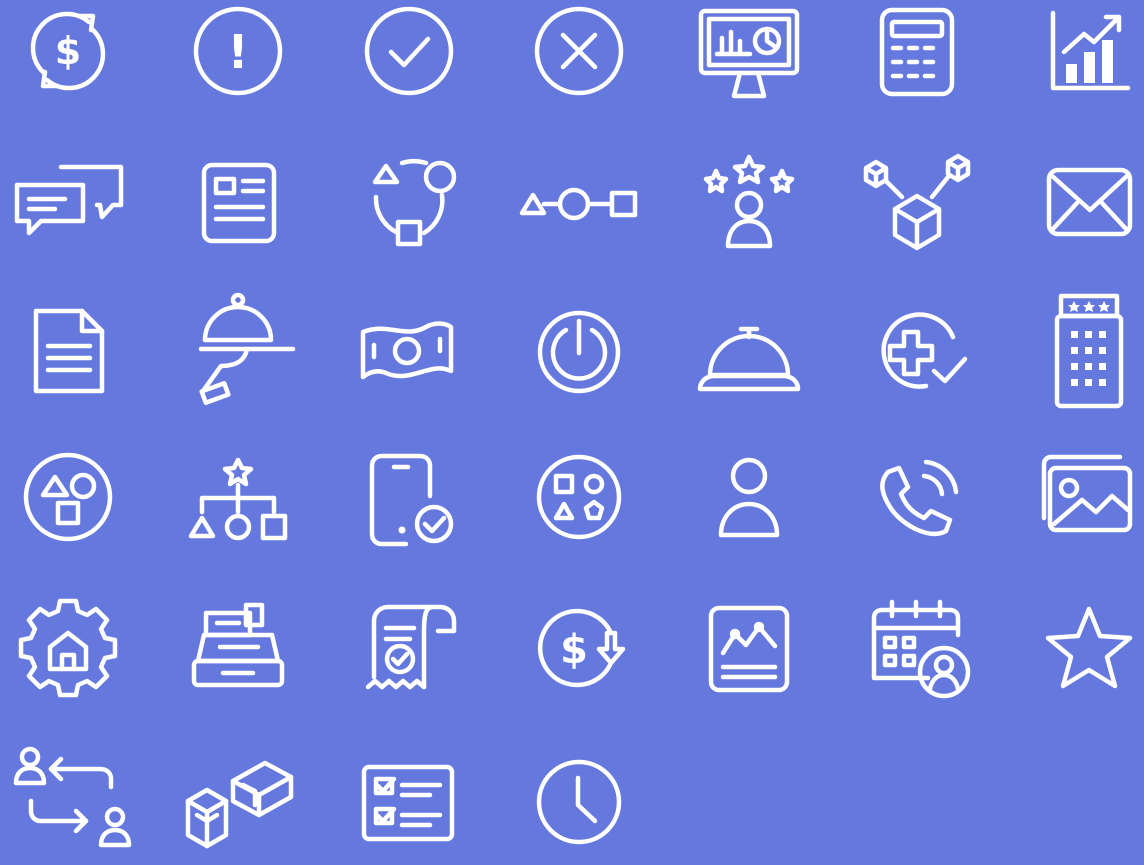 This screenshot has height=865, width=1144. I want to click on serving-cloche-hand-icon, so click(238, 354).